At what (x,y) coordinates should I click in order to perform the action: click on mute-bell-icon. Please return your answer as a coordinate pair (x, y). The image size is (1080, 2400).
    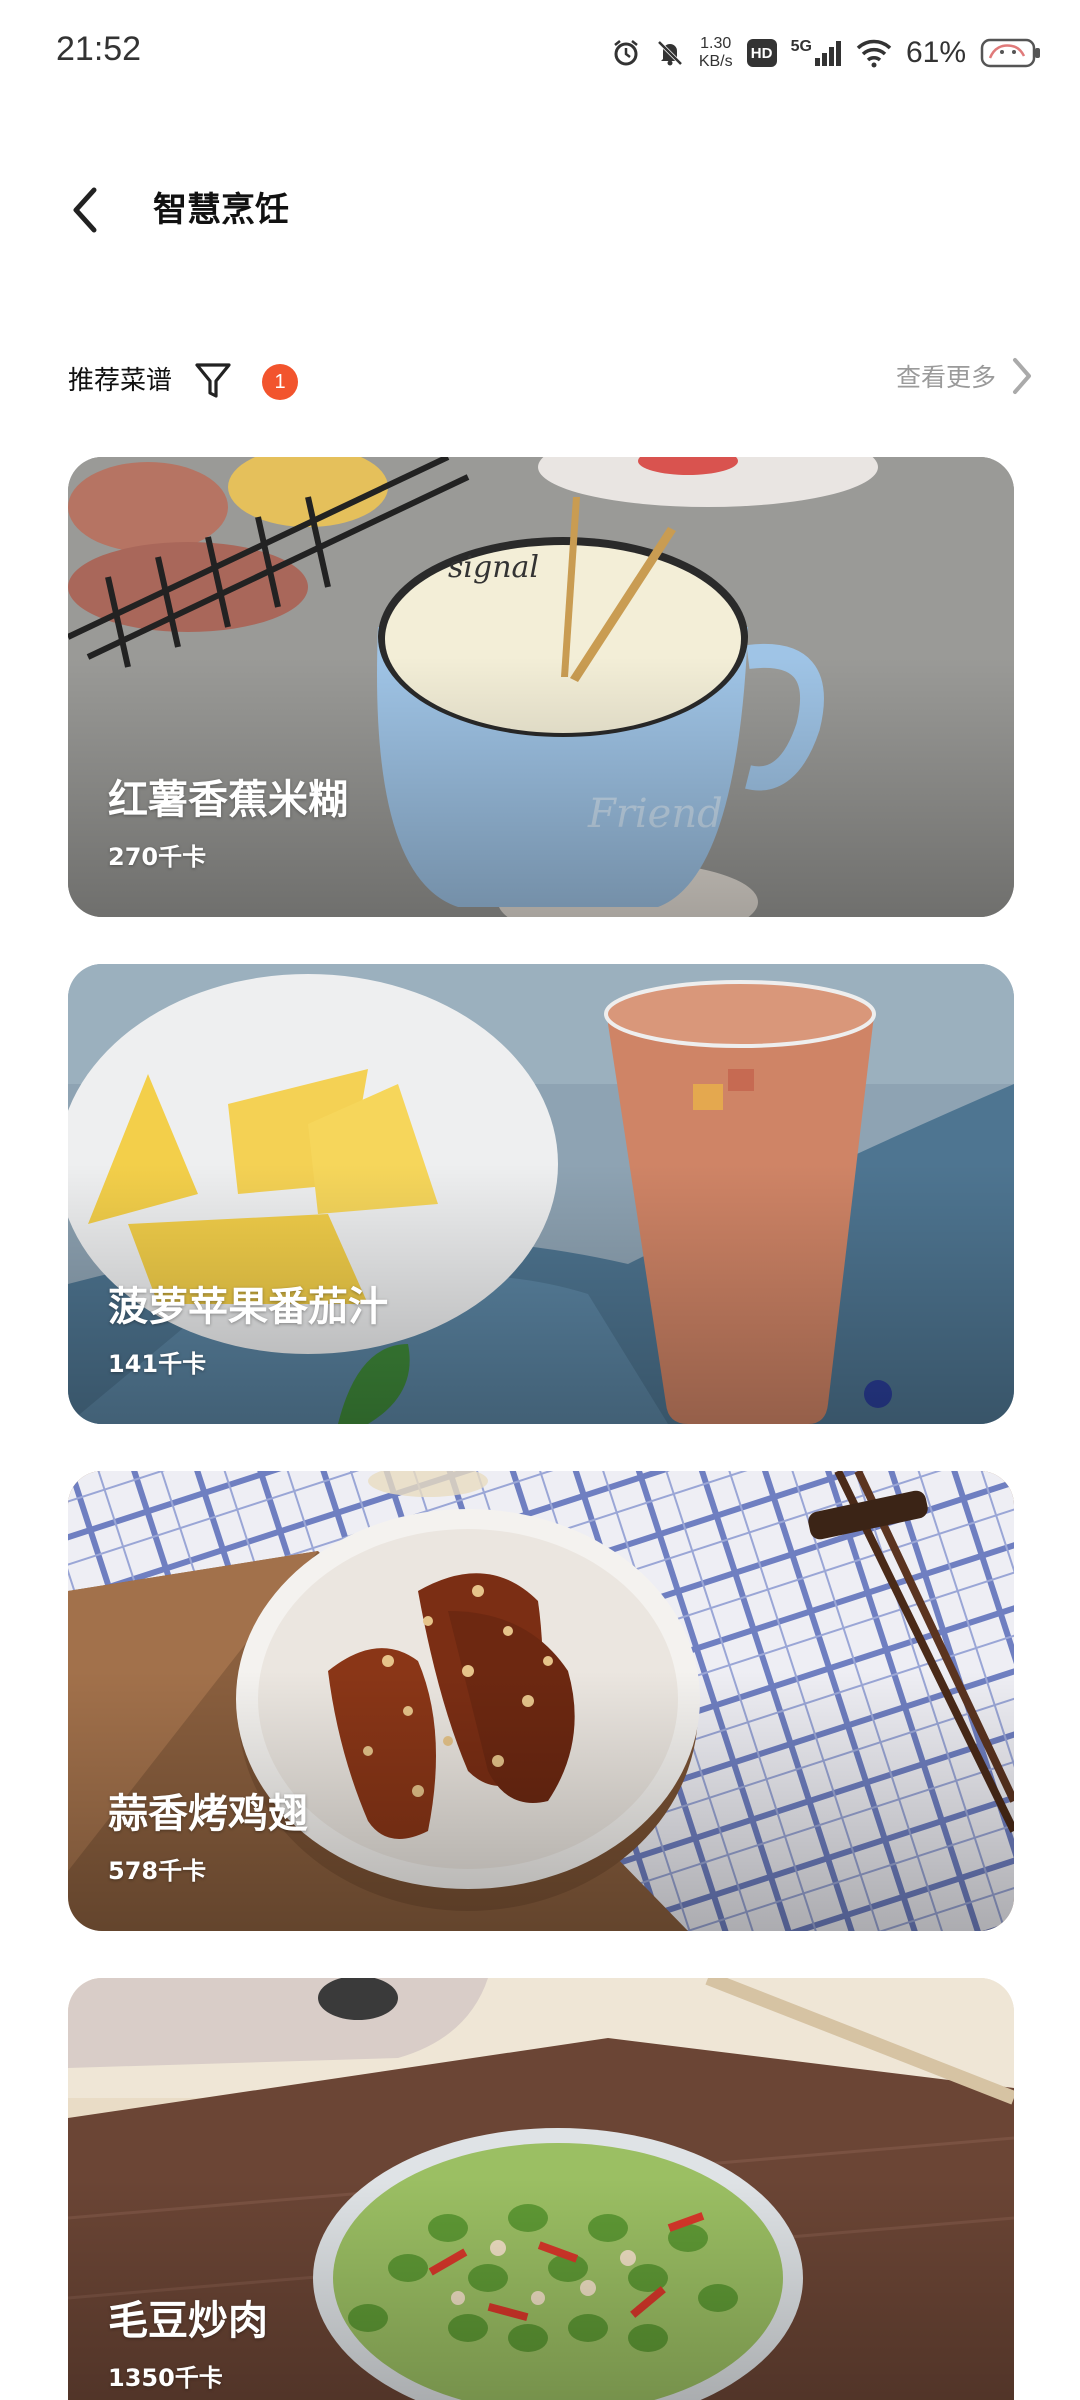
    Looking at the image, I should click on (670, 53).